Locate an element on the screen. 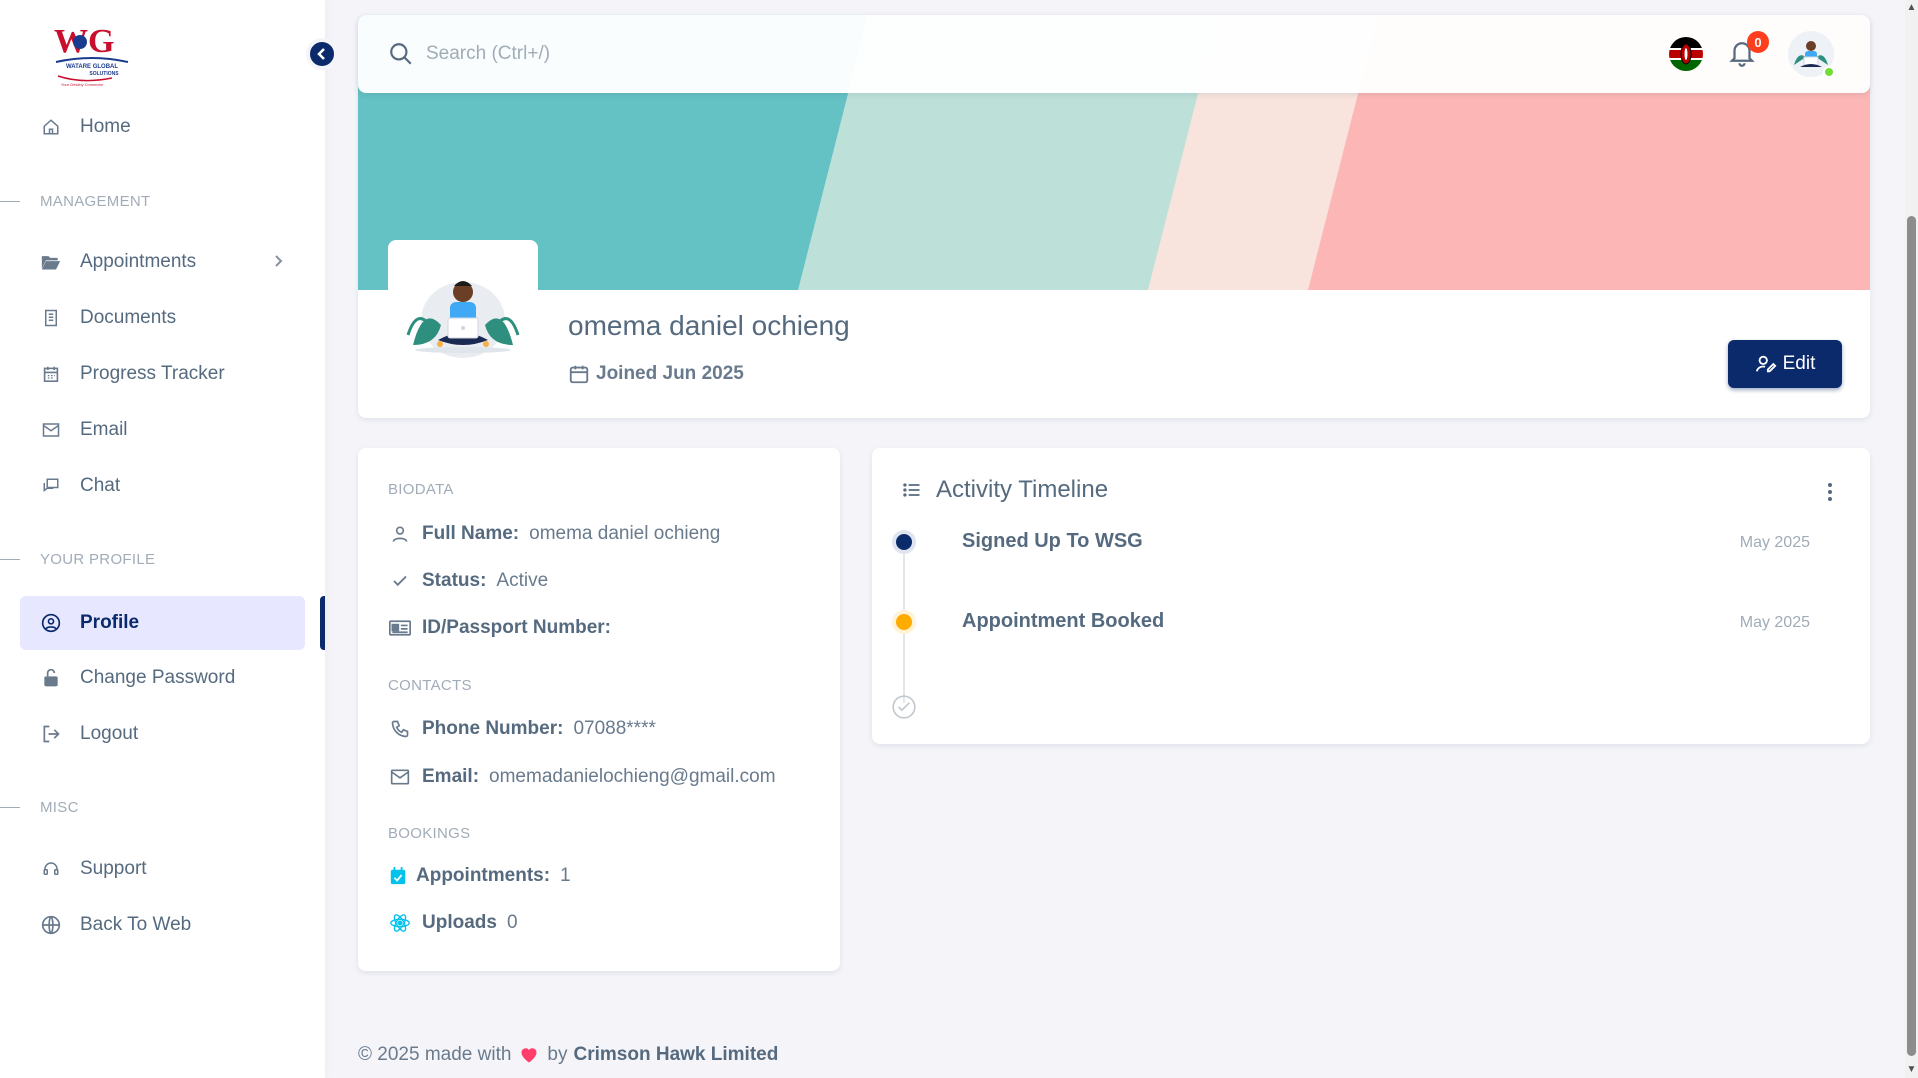 The image size is (1918, 1078). calendar-grid-icon is located at coordinates (51, 374).